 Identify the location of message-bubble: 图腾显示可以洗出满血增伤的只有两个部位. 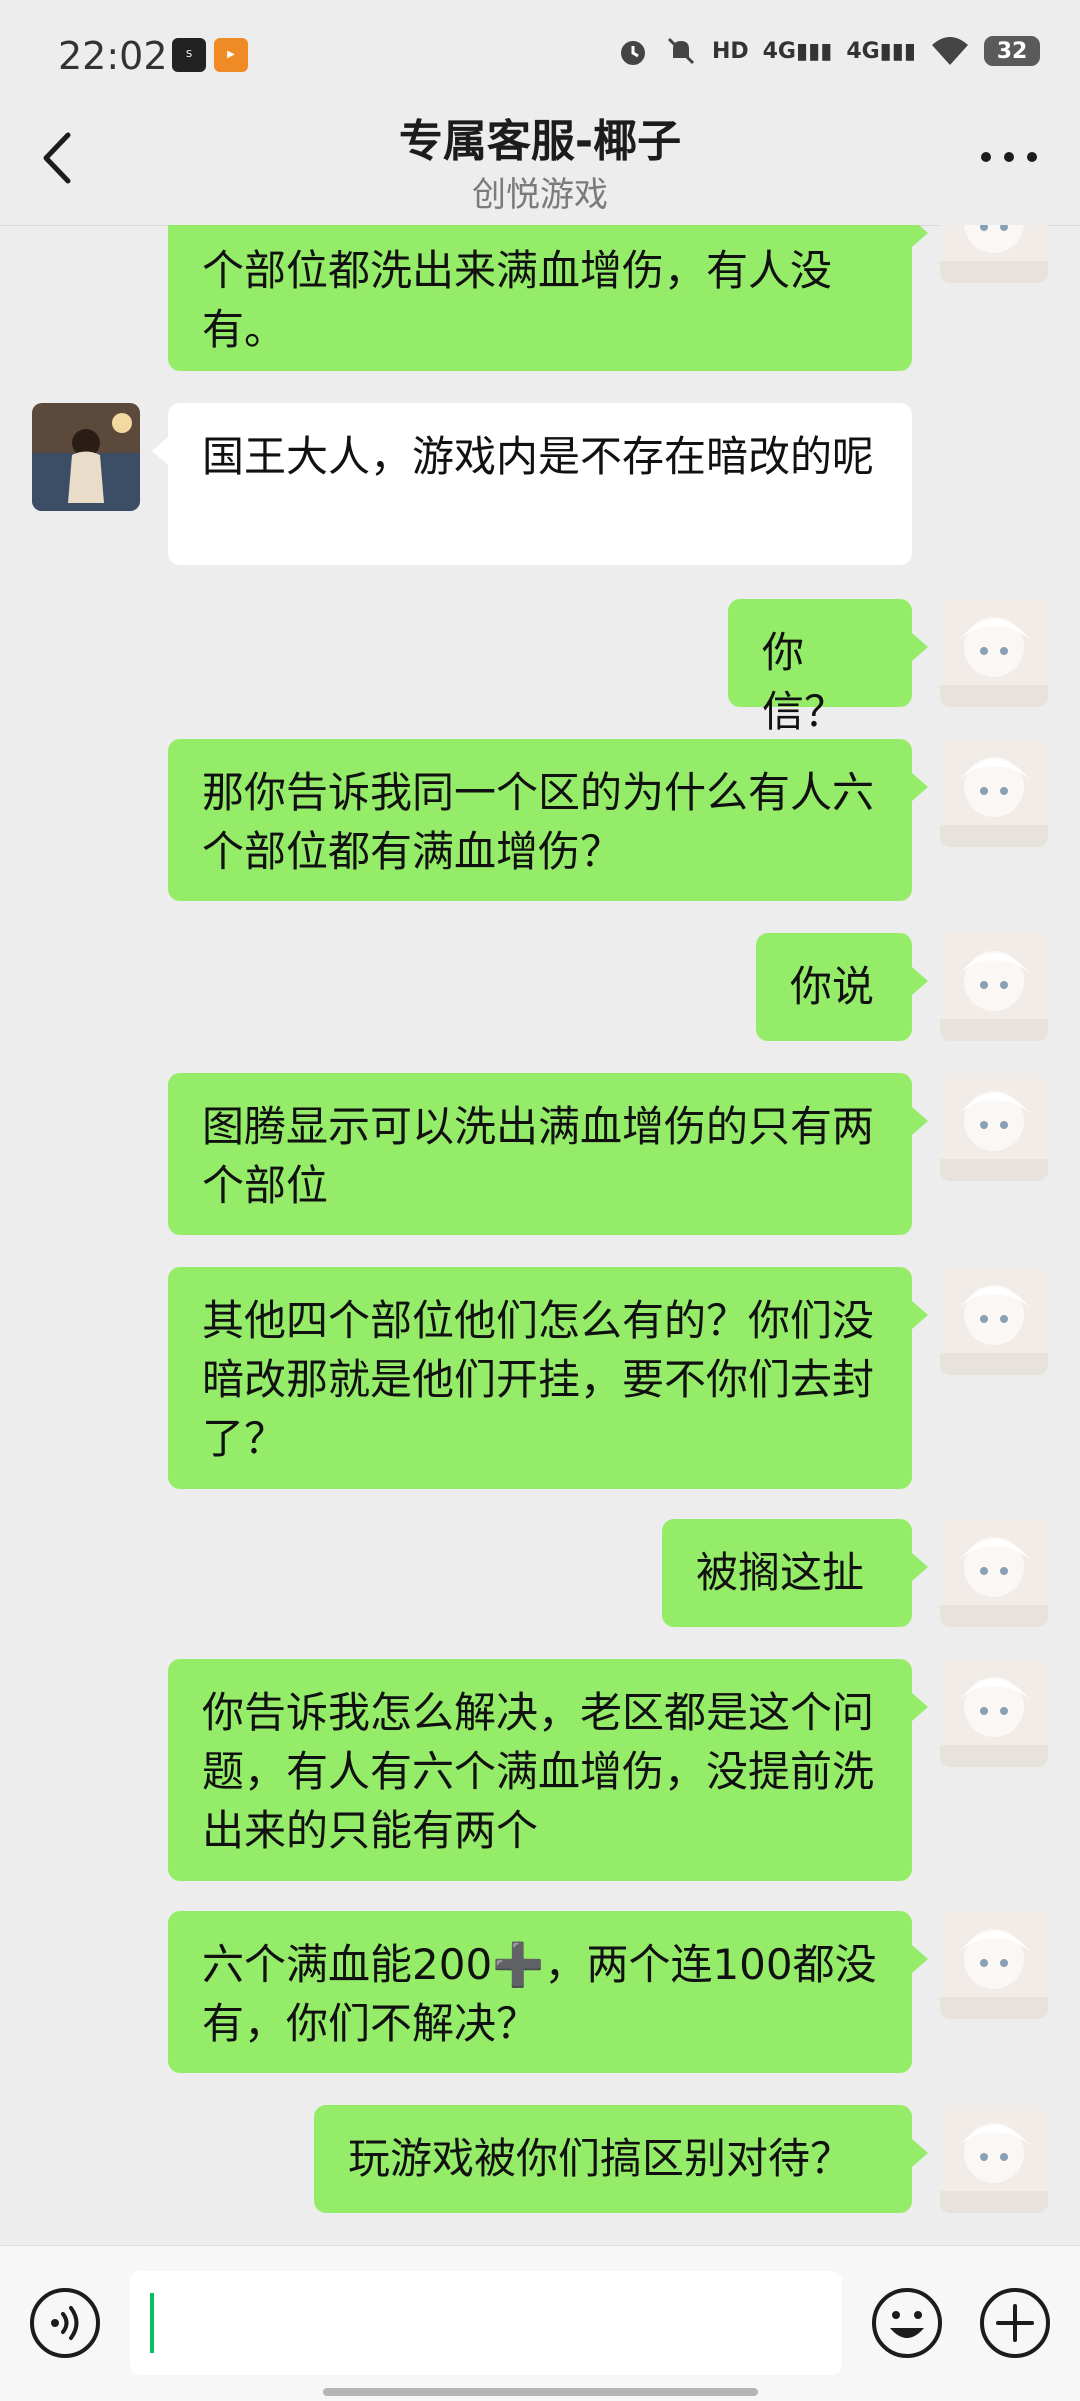
(548, 1154).